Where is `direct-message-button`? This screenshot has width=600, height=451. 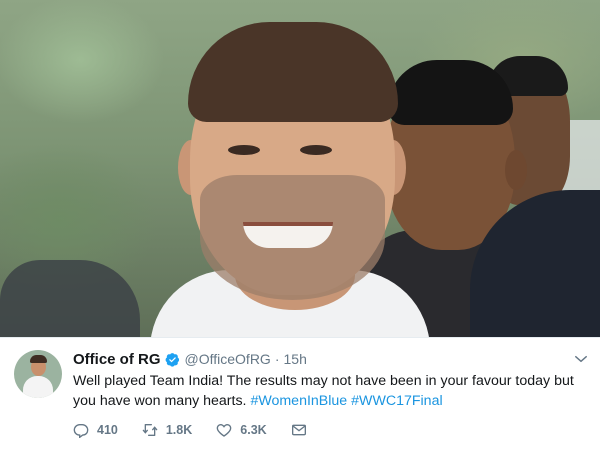 direct-message-button is located at coordinates (303, 430).